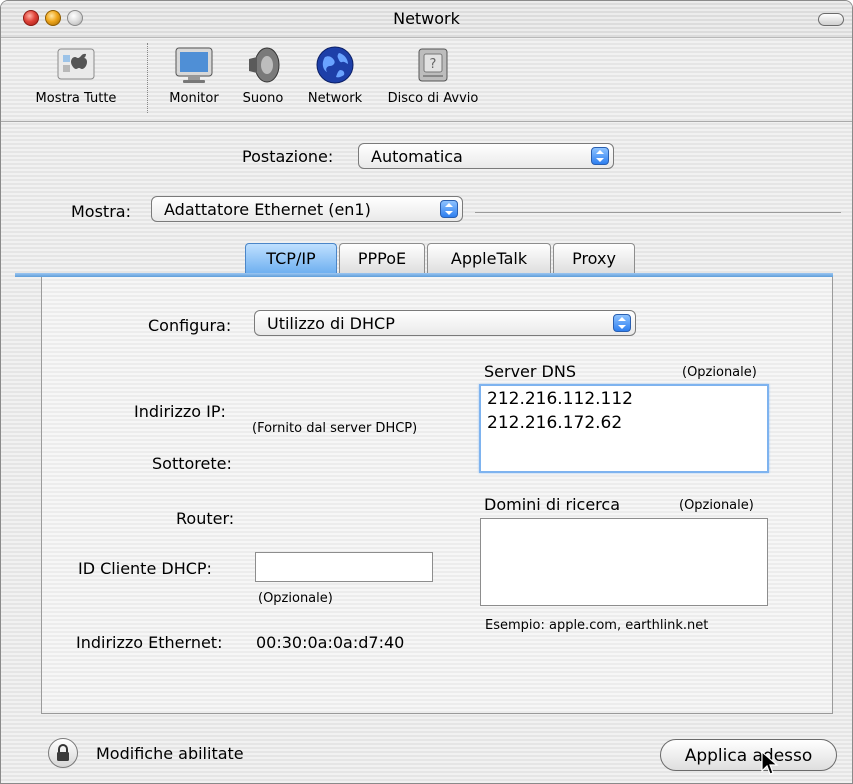 The width and height of the screenshot is (853, 784). Describe the element at coordinates (335, 98) in the screenshot. I see `toolbar-item-label: Network` at that location.